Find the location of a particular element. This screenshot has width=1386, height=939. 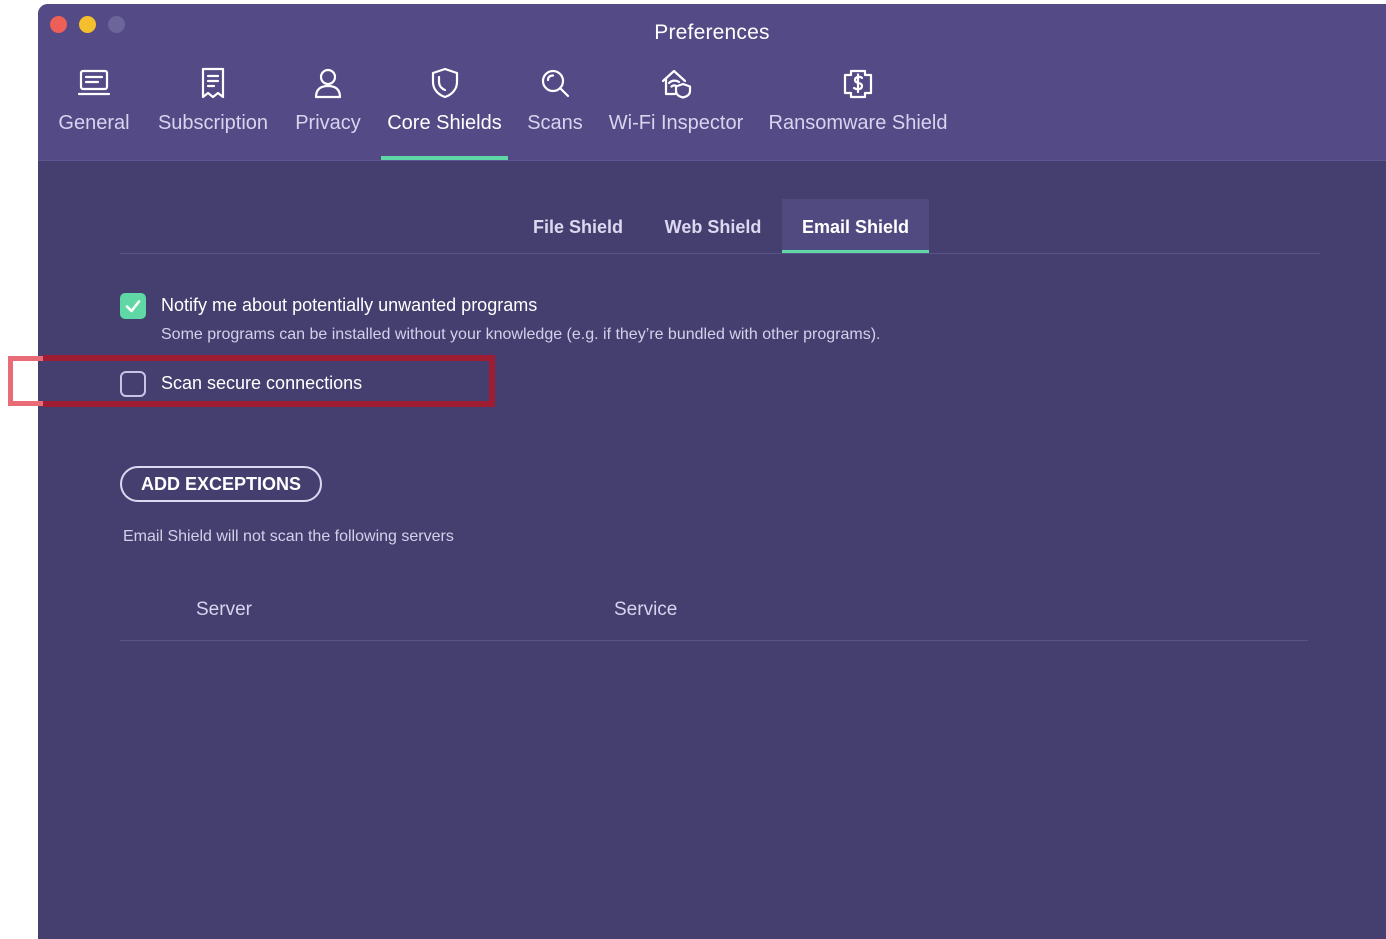

shield-subtabs: File Shield Web Shield Email Shield is located at coordinates (720, 226).